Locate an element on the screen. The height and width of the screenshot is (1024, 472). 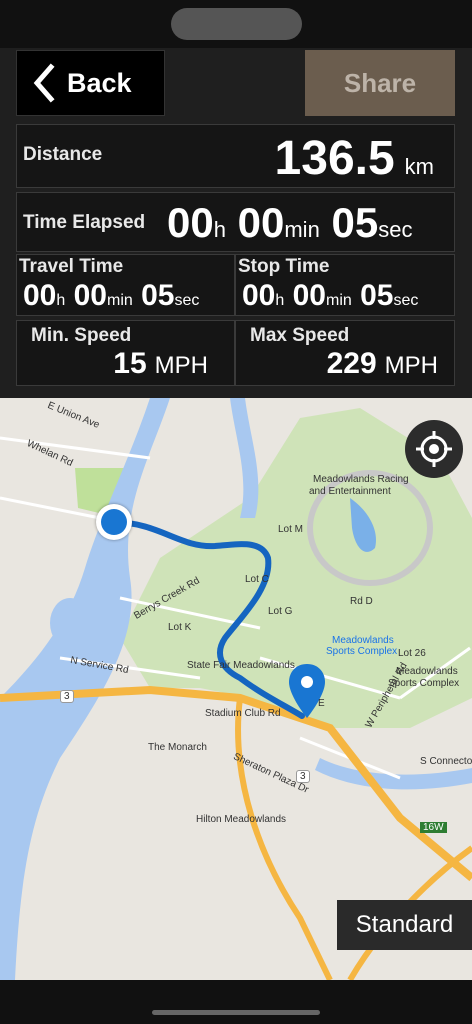
map-label-lot-c: Lot C is located at coordinates (257, 579).